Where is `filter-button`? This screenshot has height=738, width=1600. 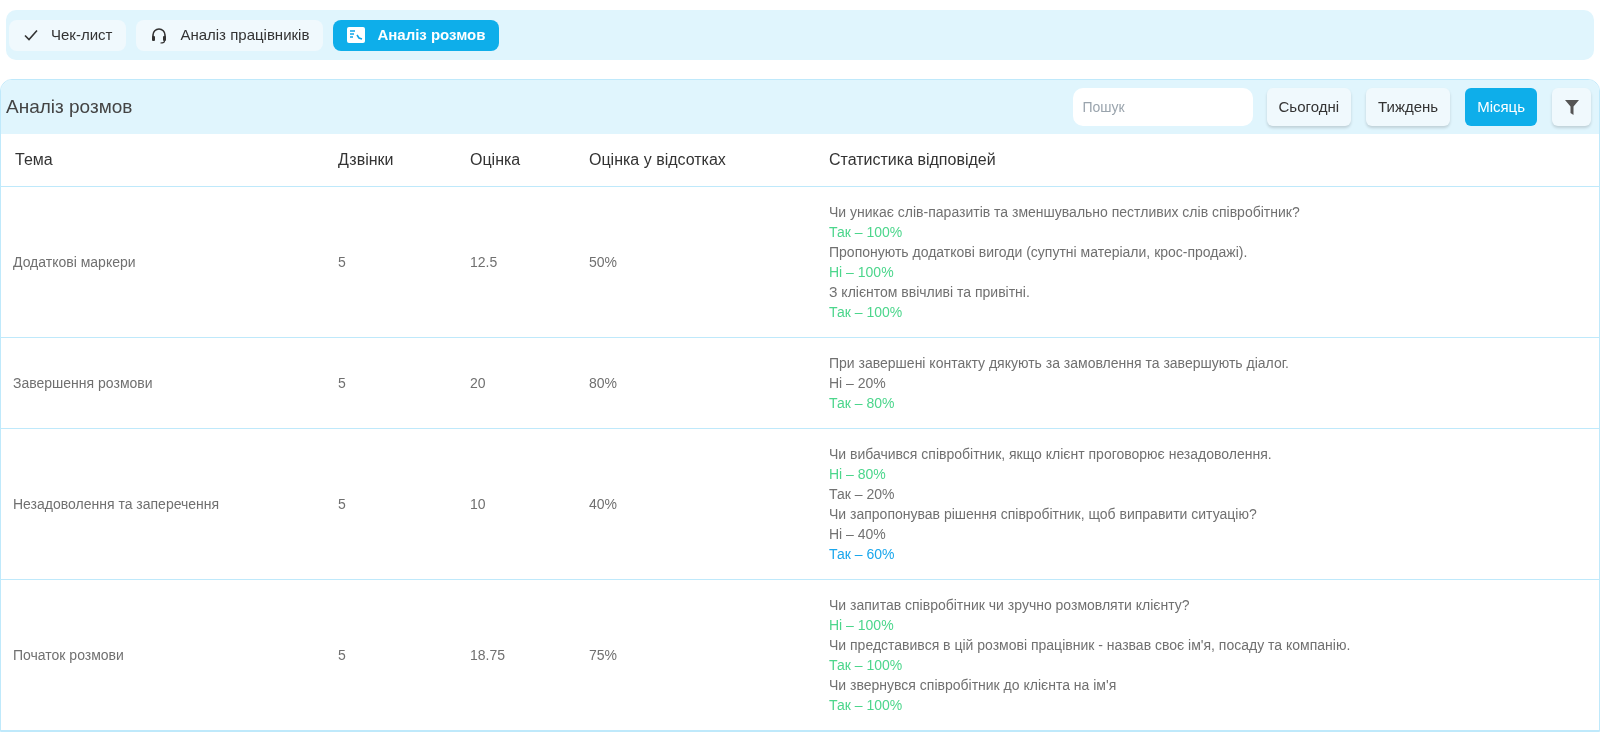
filter-button is located at coordinates (1571, 107).